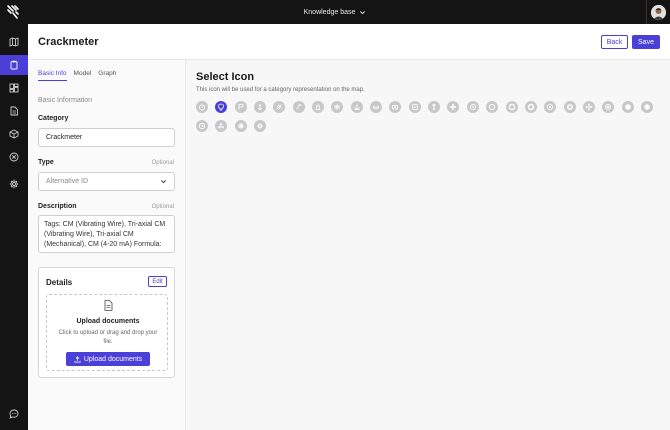  What do you see at coordinates (59, 282) in the screenshot?
I see `details-title: Details` at bounding box center [59, 282].